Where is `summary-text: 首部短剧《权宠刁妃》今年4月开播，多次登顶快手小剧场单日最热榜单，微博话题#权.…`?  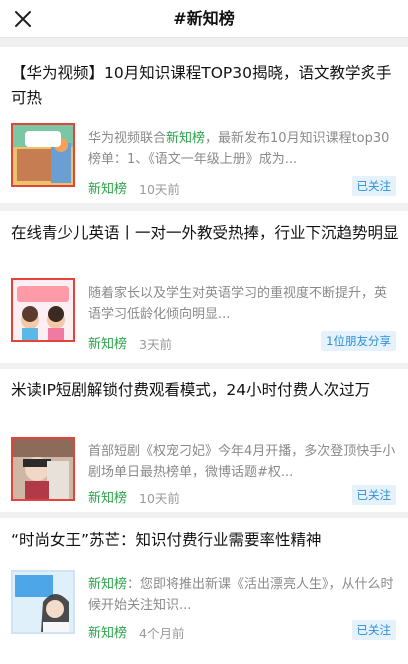 summary-text: 首部短剧《权宠刁妃》今年4月开播，多次登顶快手小剧场单日最热榜单，微博话题#权.… is located at coordinates (242, 462).